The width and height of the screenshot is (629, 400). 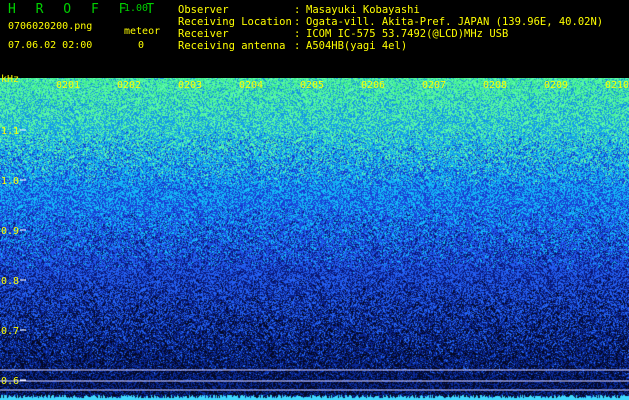 I want to click on time-tick-label: 0202, so click(x=129, y=85).